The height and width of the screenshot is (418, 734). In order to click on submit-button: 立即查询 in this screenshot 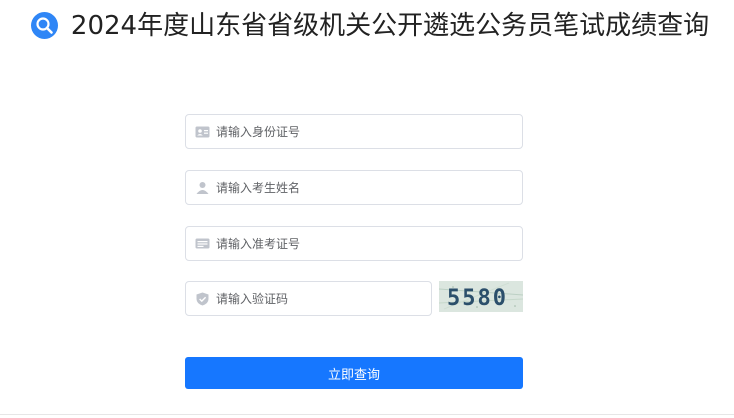, I will do `click(354, 373)`.